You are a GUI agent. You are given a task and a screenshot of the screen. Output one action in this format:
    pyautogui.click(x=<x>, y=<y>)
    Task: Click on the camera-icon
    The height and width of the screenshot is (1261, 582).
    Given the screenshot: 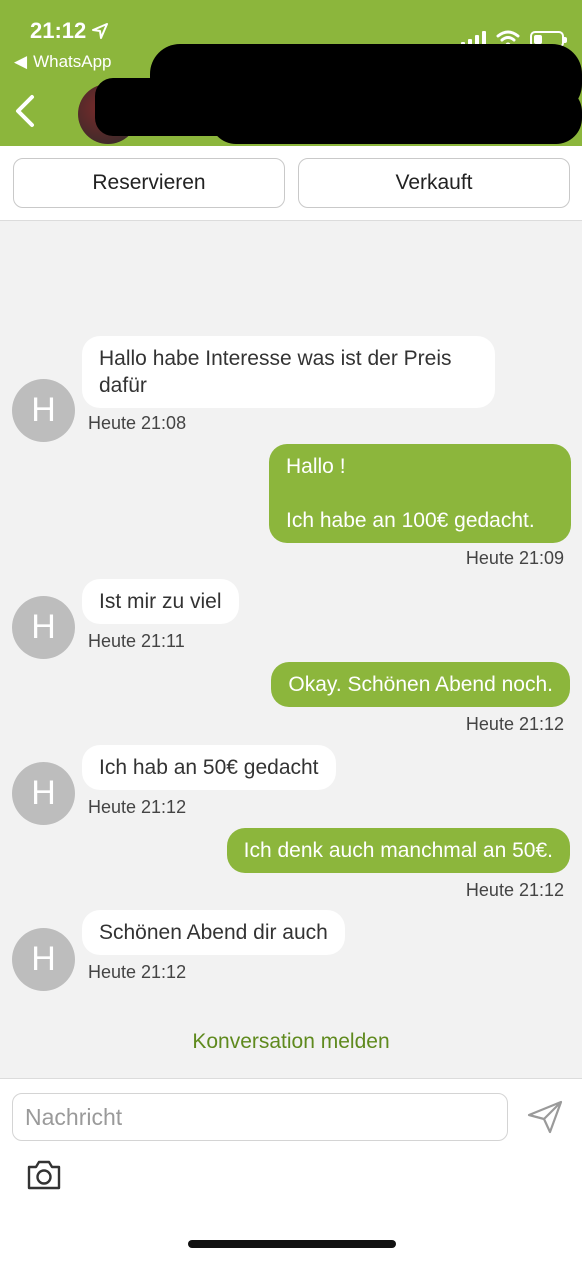 What is the action you would take?
    pyautogui.click(x=44, y=1175)
    